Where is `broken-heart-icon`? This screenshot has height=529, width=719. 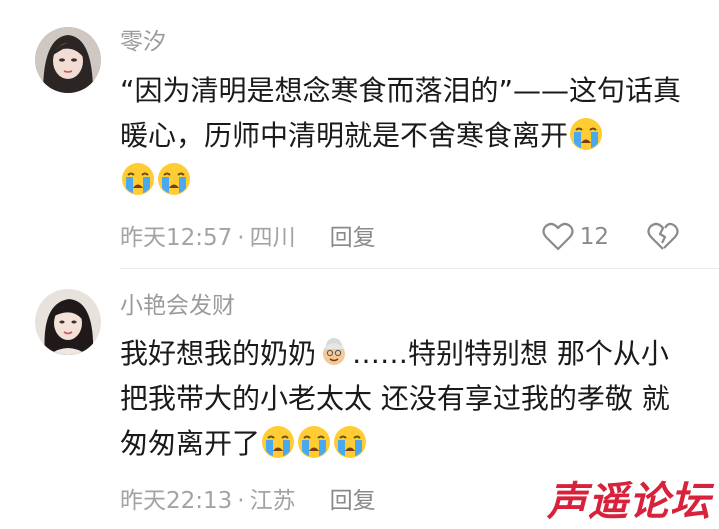 broken-heart-icon is located at coordinates (663, 236).